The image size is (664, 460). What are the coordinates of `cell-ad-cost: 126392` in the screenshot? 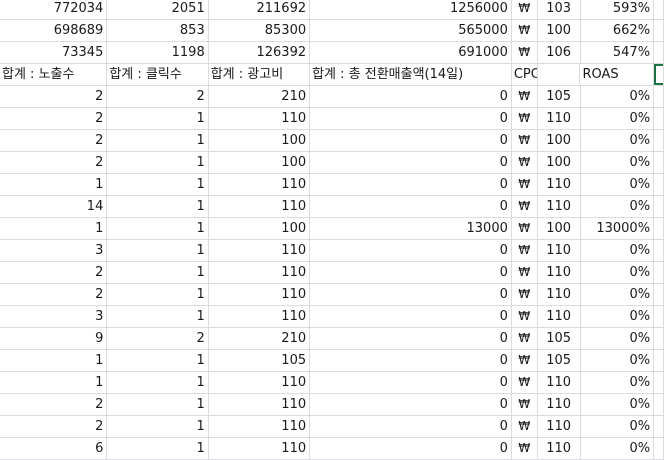 It's located at (259, 53).